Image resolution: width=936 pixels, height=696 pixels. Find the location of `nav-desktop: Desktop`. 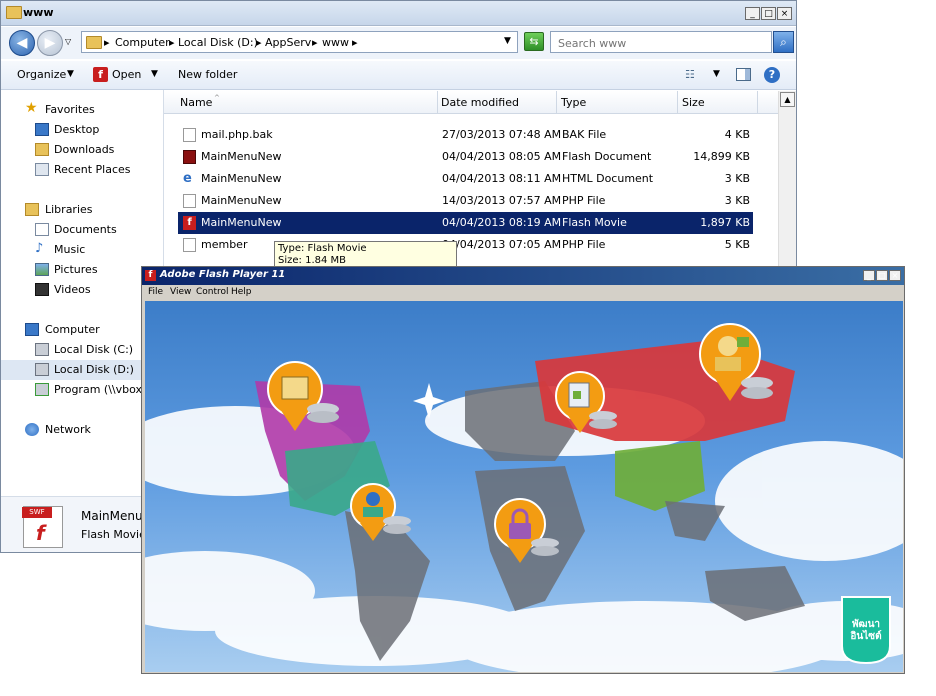

nav-desktop: Desktop is located at coordinates (82, 130).